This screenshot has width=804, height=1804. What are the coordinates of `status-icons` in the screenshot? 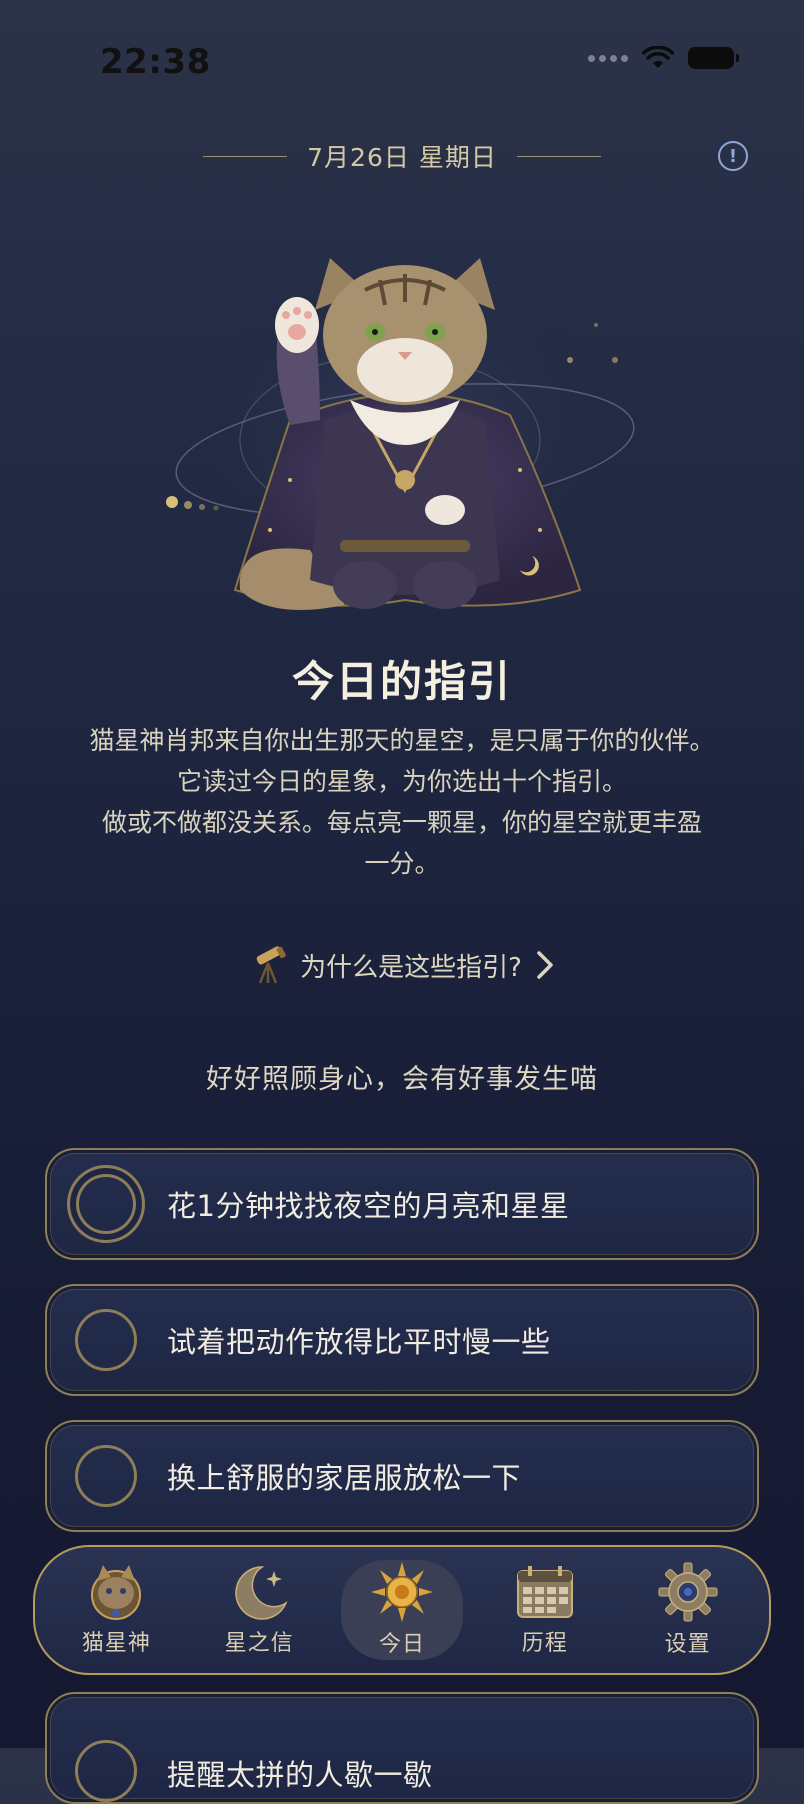 It's located at (663, 58).